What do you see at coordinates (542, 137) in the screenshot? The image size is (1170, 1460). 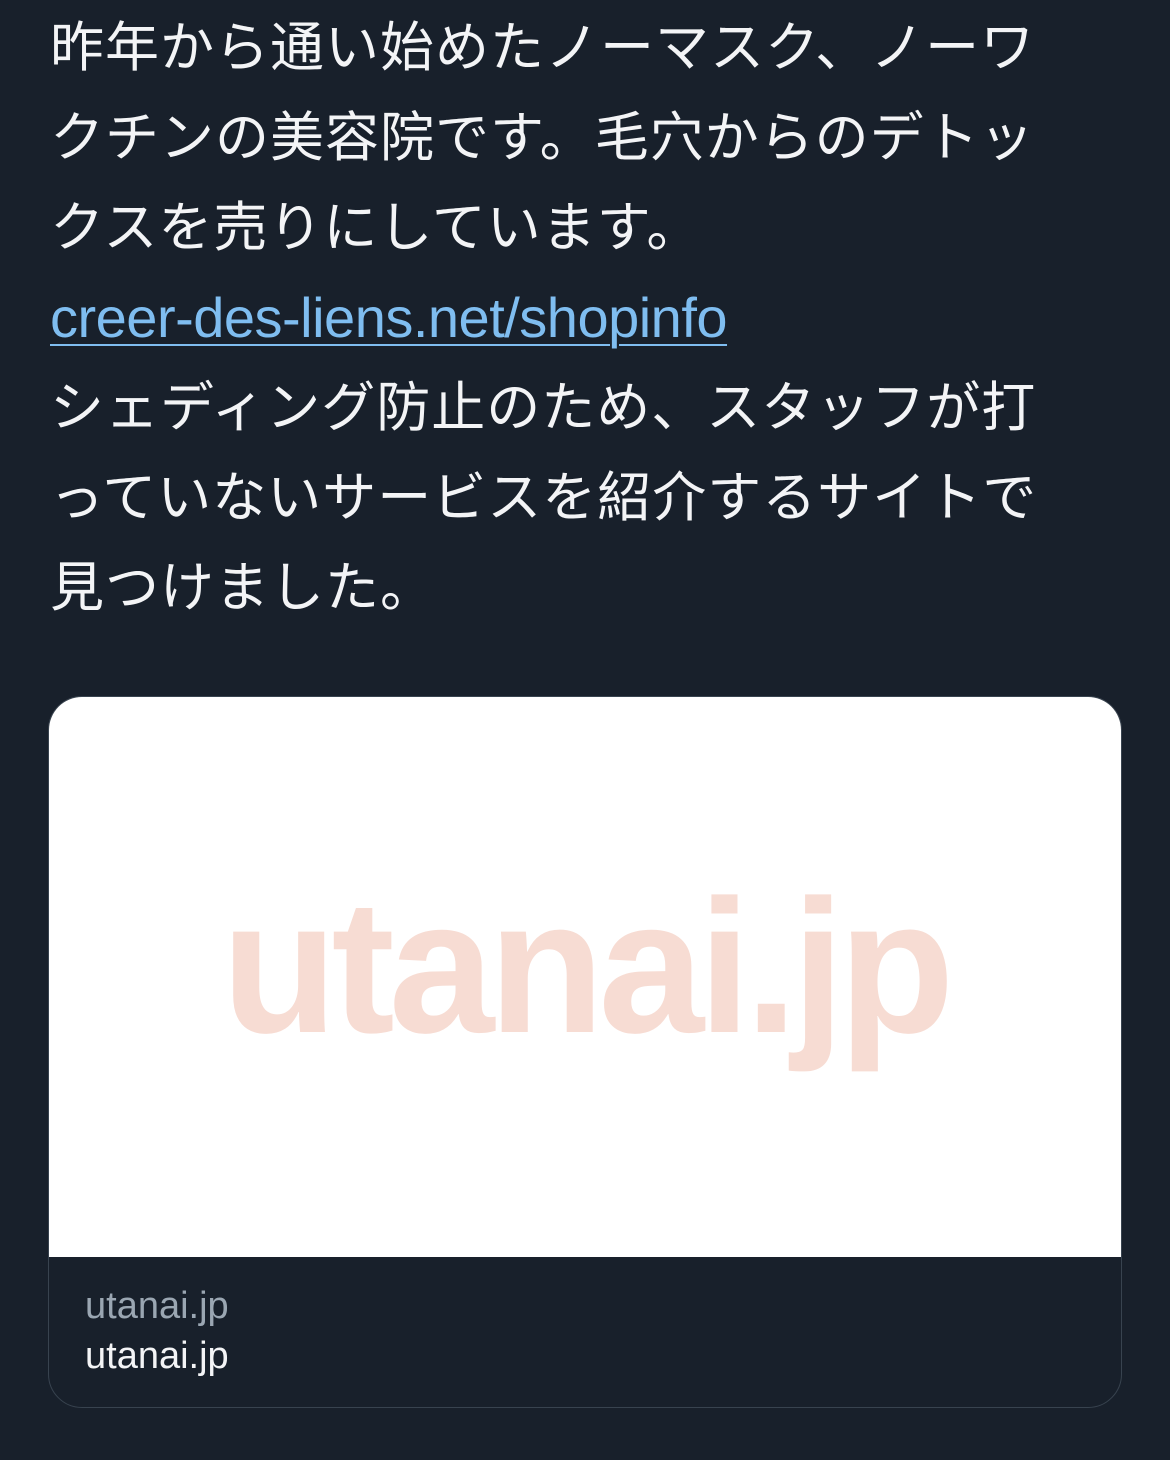 I see `tweet-line: クチンの美容院です。毛穴からのデトッ` at bounding box center [542, 137].